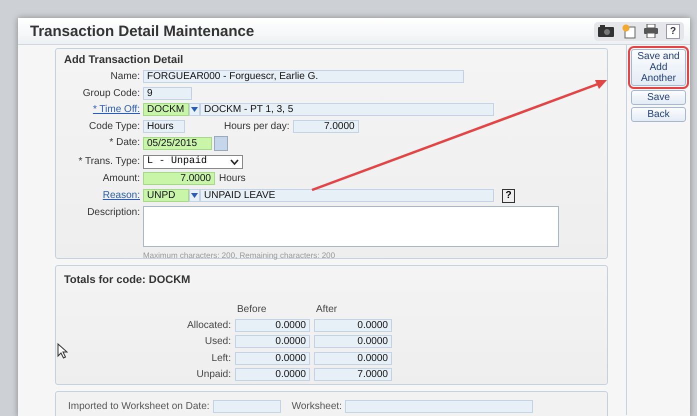 The image size is (697, 416). Describe the element at coordinates (102, 195) in the screenshot. I see `field-link: Reason:` at that location.